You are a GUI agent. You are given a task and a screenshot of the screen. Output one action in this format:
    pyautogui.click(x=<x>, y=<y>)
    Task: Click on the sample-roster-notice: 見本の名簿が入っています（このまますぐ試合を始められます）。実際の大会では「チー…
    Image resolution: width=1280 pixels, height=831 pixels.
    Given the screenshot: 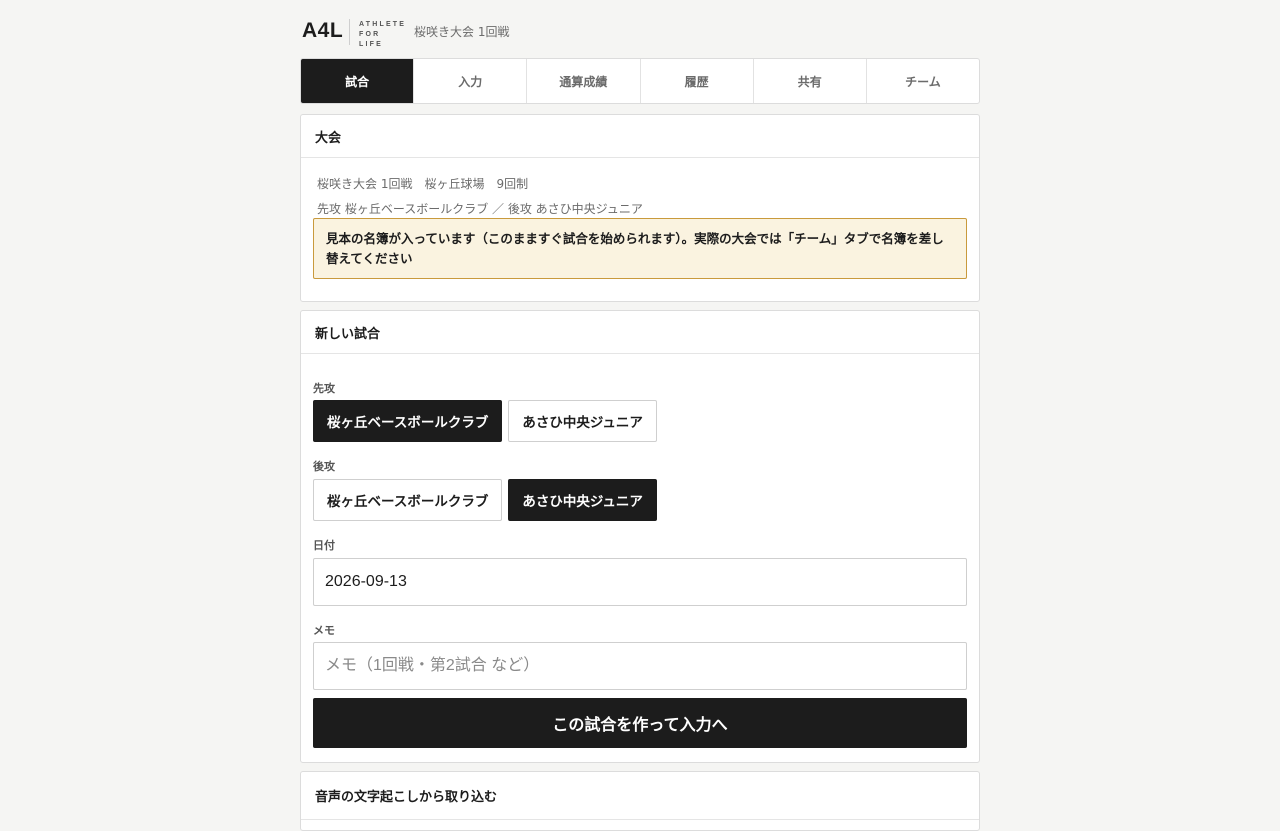 What is the action you would take?
    pyautogui.click(x=640, y=248)
    